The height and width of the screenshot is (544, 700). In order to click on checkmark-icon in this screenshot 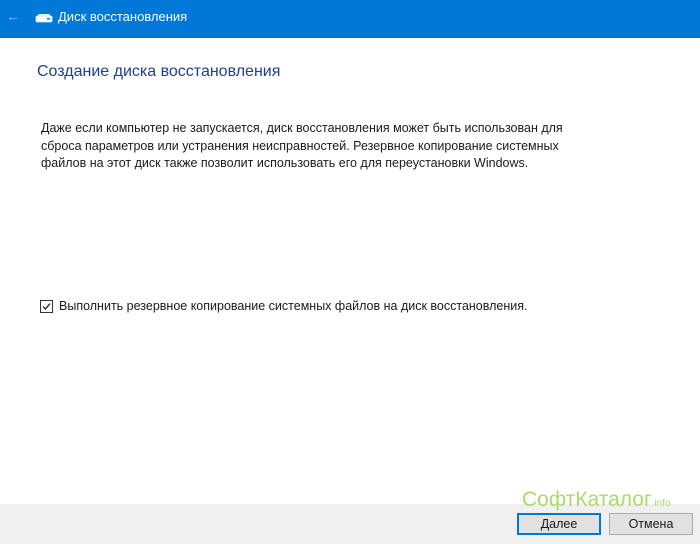, I will do `click(46, 306)`.